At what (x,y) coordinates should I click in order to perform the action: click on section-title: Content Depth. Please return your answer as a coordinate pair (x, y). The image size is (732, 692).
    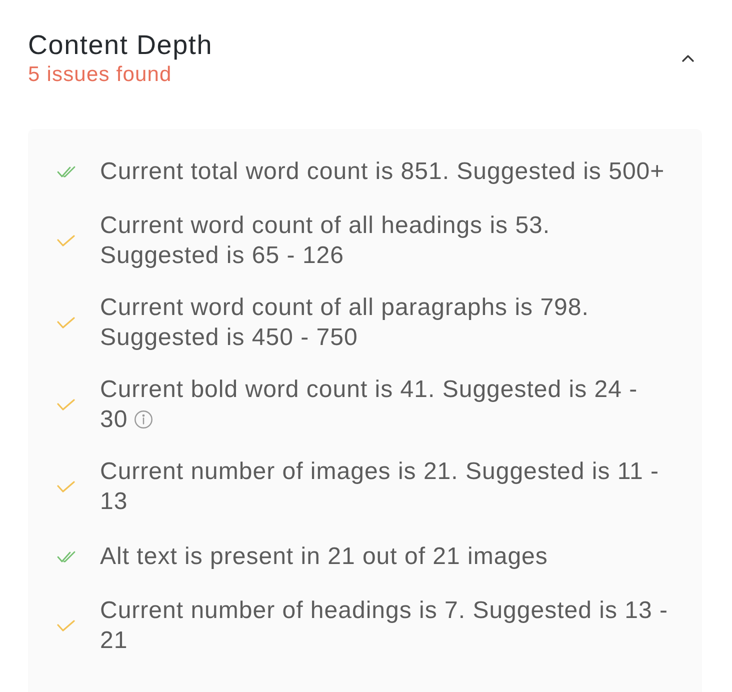
    Looking at the image, I should click on (120, 45).